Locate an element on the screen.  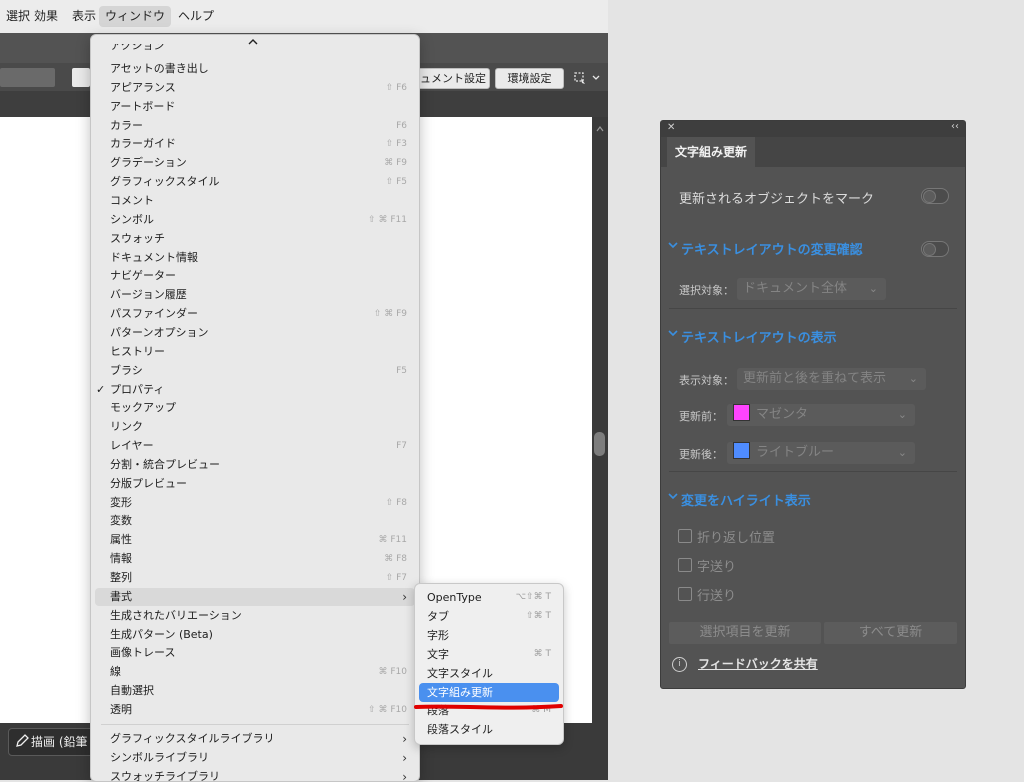
menu-item-label: レイヤー is located at coordinates (132, 445).